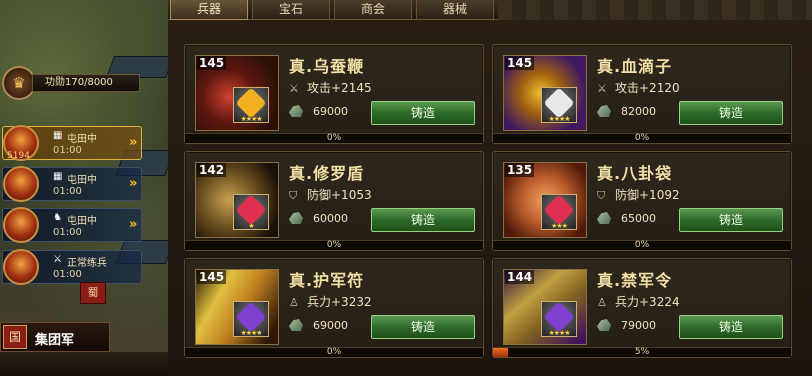  I want to click on gem-slot: ★★★, so click(559, 212).